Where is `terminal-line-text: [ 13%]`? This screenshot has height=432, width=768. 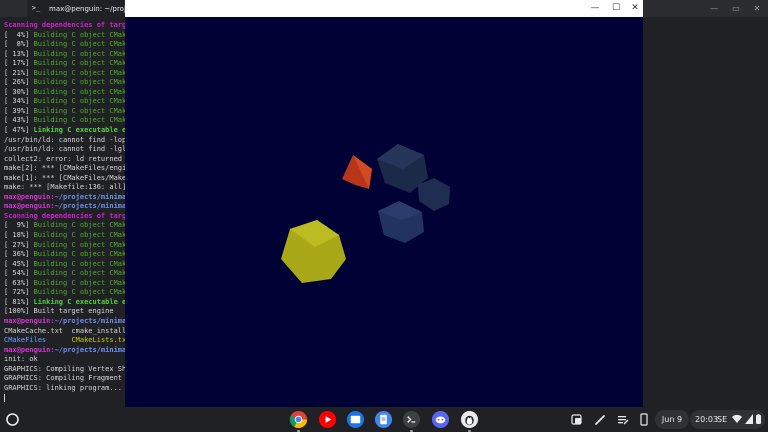 terminal-line-text: [ 13%] is located at coordinates (19, 53).